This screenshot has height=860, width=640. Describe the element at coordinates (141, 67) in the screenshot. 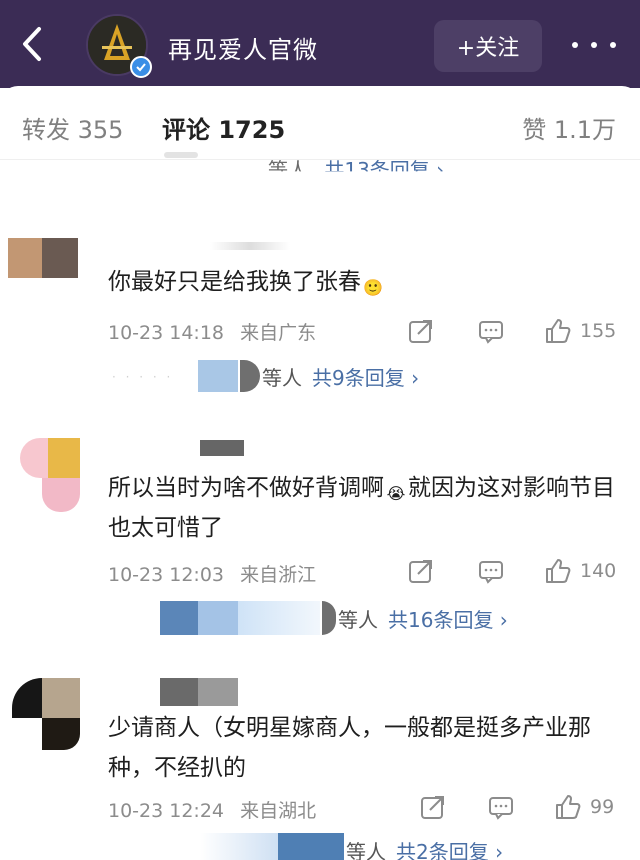

I see `verified-icon` at that location.